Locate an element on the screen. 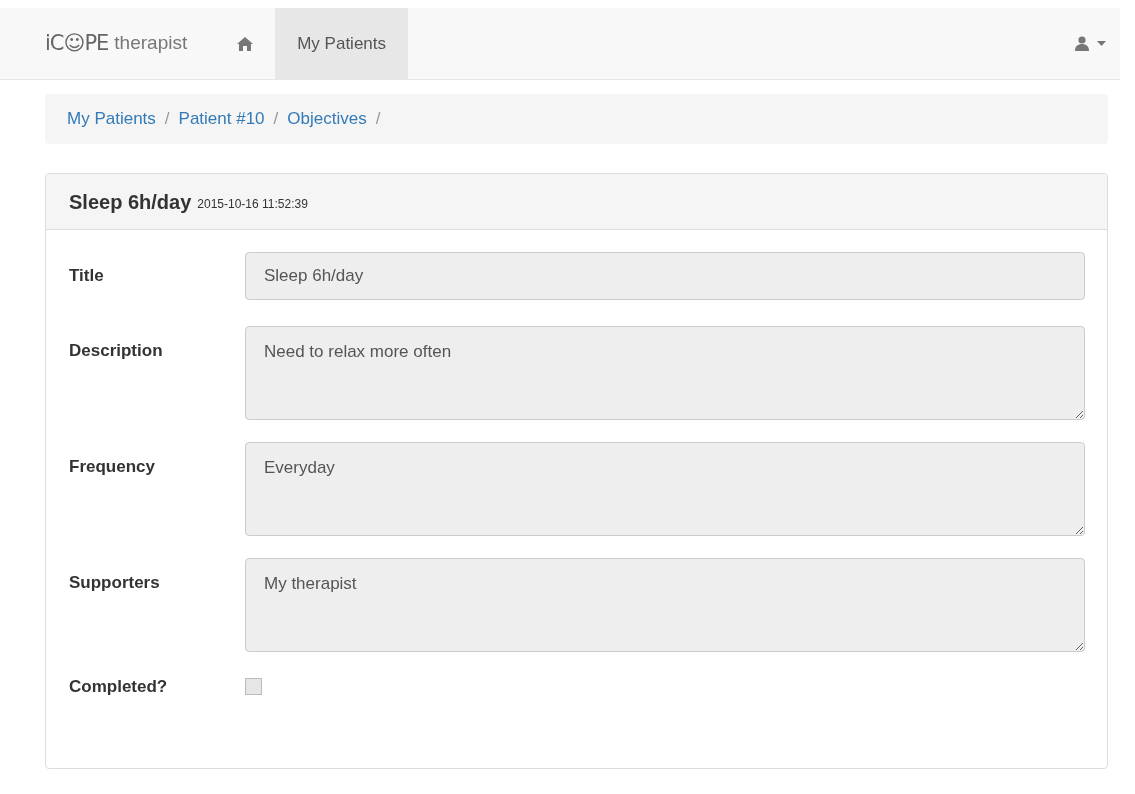 This screenshot has height=794, width=1135. panel-title: Sleep 6h/day is located at coordinates (130, 202).